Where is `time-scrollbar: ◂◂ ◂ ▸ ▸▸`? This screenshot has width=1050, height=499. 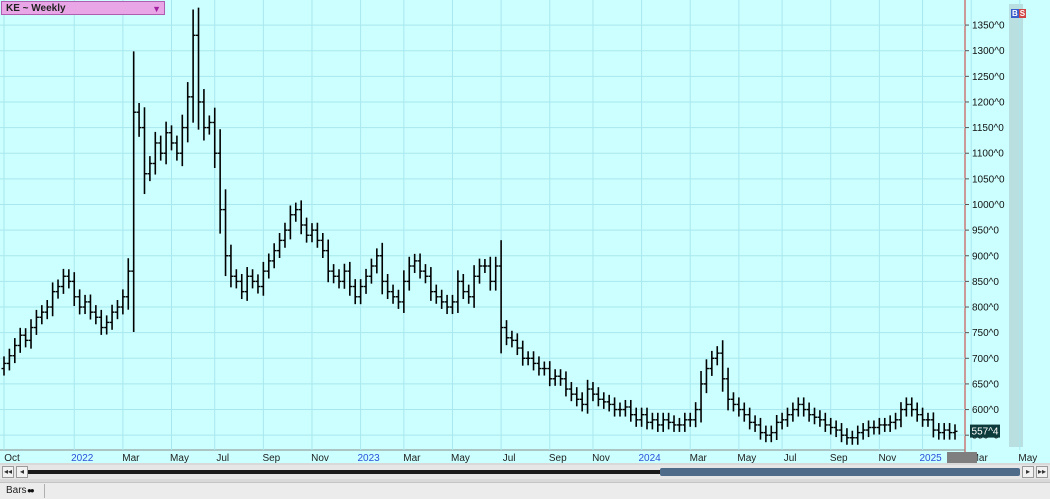
time-scrollbar: ◂◂ ◂ ▸ ▸▸ is located at coordinates (525, 472).